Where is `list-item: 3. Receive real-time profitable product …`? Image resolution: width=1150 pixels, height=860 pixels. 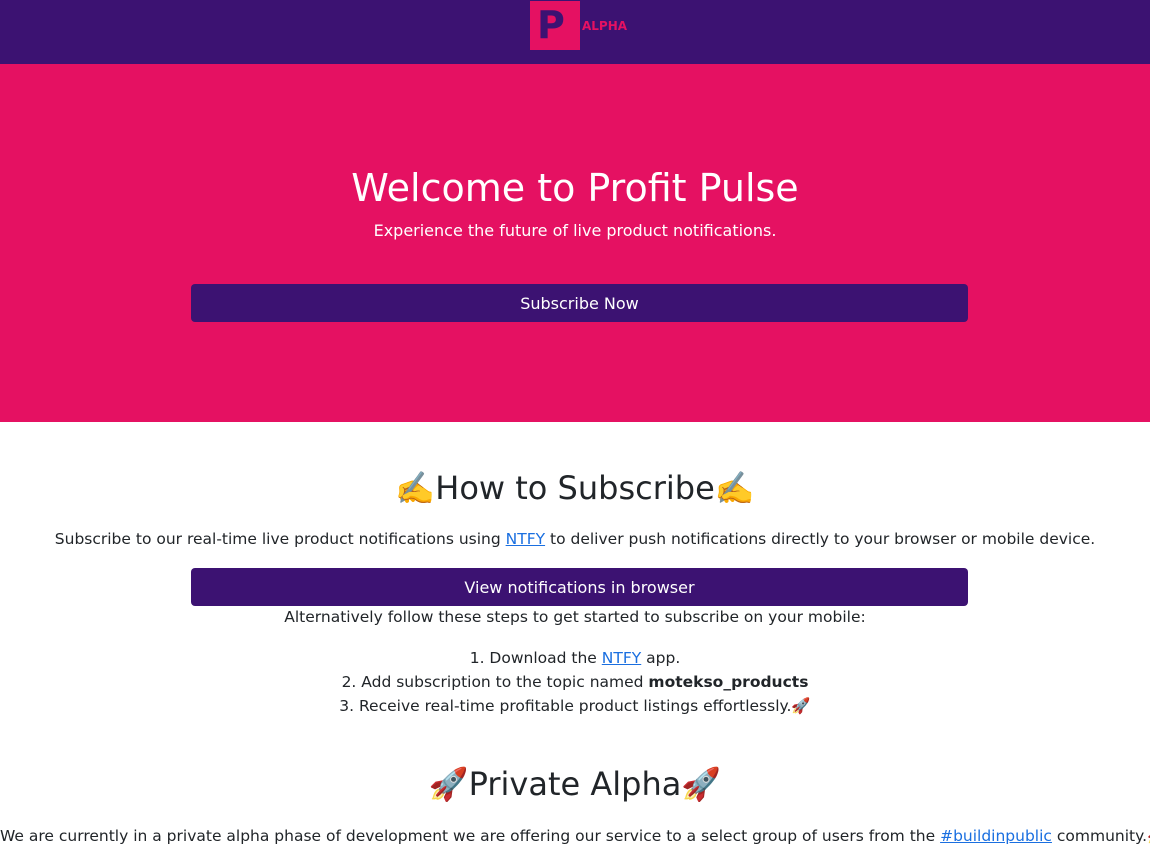 list-item: 3. Receive real-time profitable product … is located at coordinates (575, 706).